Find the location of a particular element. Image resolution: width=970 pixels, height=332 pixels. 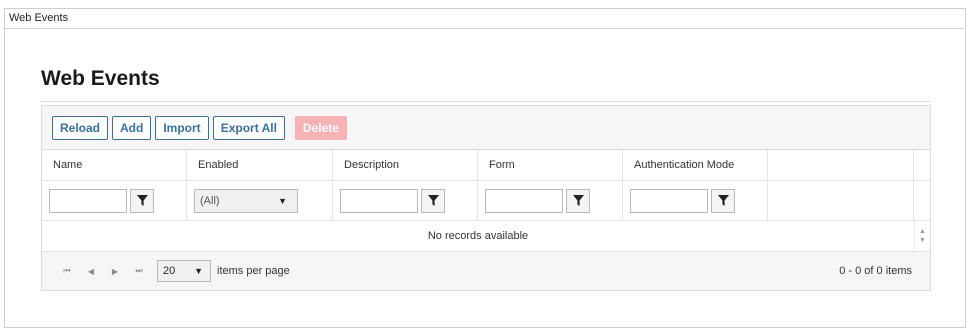

authentication-mode-filter-button is located at coordinates (723, 200).